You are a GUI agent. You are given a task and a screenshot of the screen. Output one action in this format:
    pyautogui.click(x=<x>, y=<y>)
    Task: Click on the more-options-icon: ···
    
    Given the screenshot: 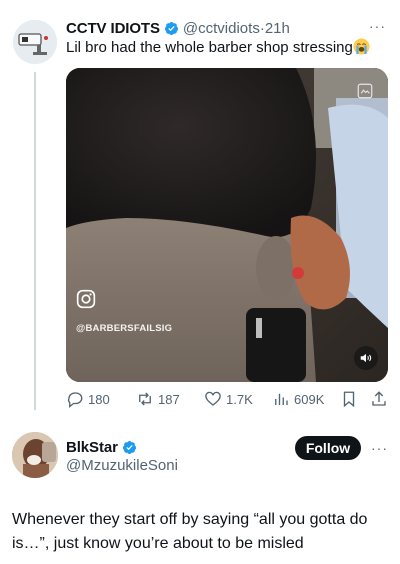 What is the action you would take?
    pyautogui.click(x=377, y=26)
    